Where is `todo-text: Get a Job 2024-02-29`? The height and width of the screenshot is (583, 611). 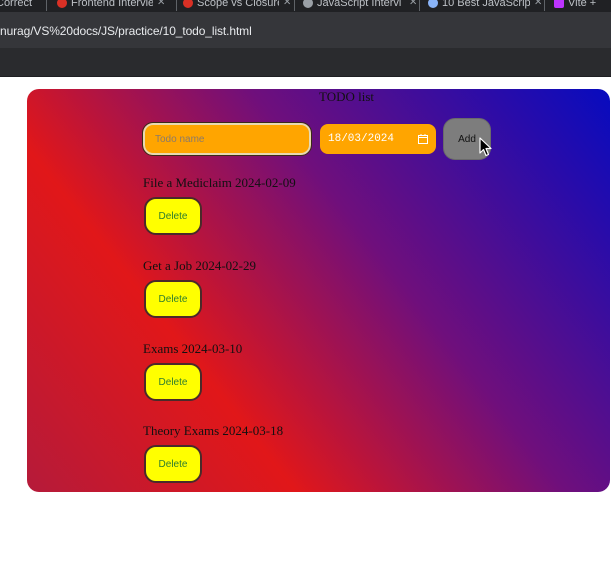 todo-text: Get a Job 2024-02-29 is located at coordinates (200, 265).